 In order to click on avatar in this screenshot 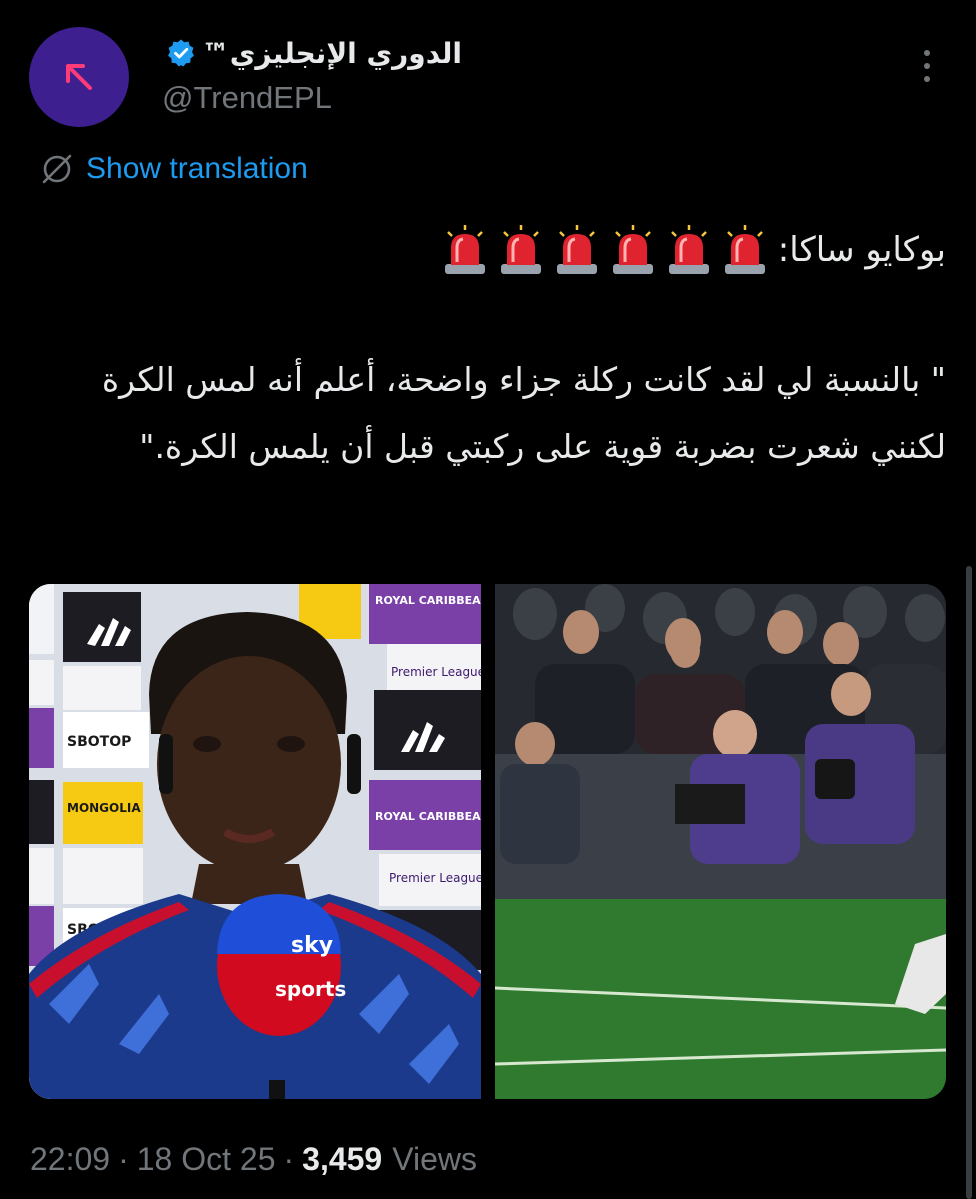, I will do `click(79, 77)`.